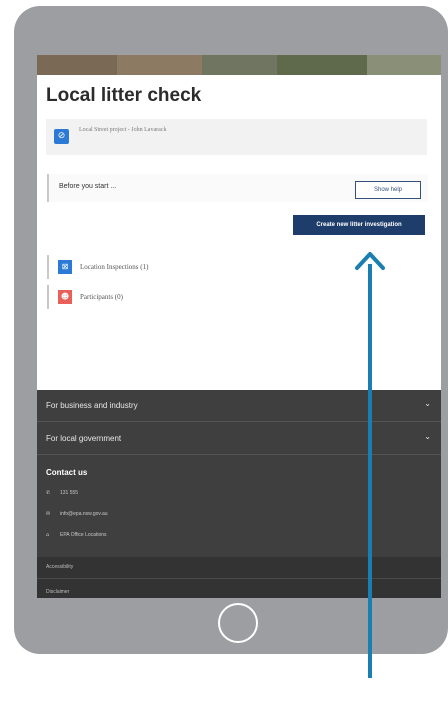 This screenshot has height=702, width=448. I want to click on accessibility-link: Accessibility, so click(59, 567).